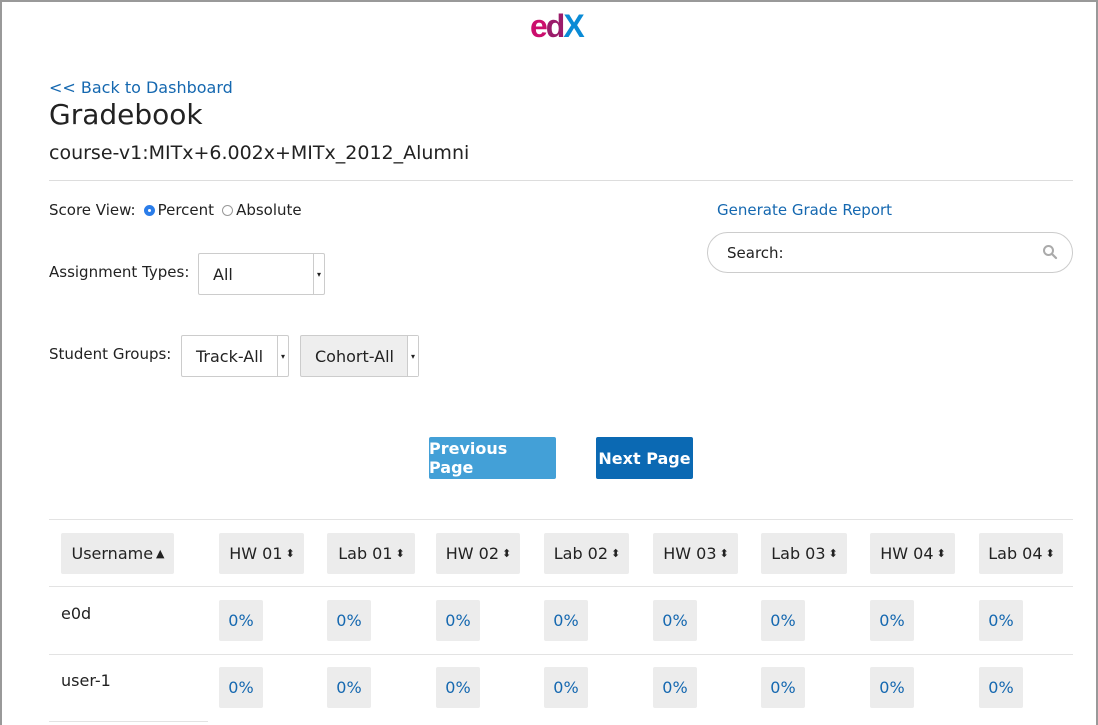 The image size is (1098, 725). I want to click on back-to-dashboard-link: << Back to Dashboard, so click(141, 87).